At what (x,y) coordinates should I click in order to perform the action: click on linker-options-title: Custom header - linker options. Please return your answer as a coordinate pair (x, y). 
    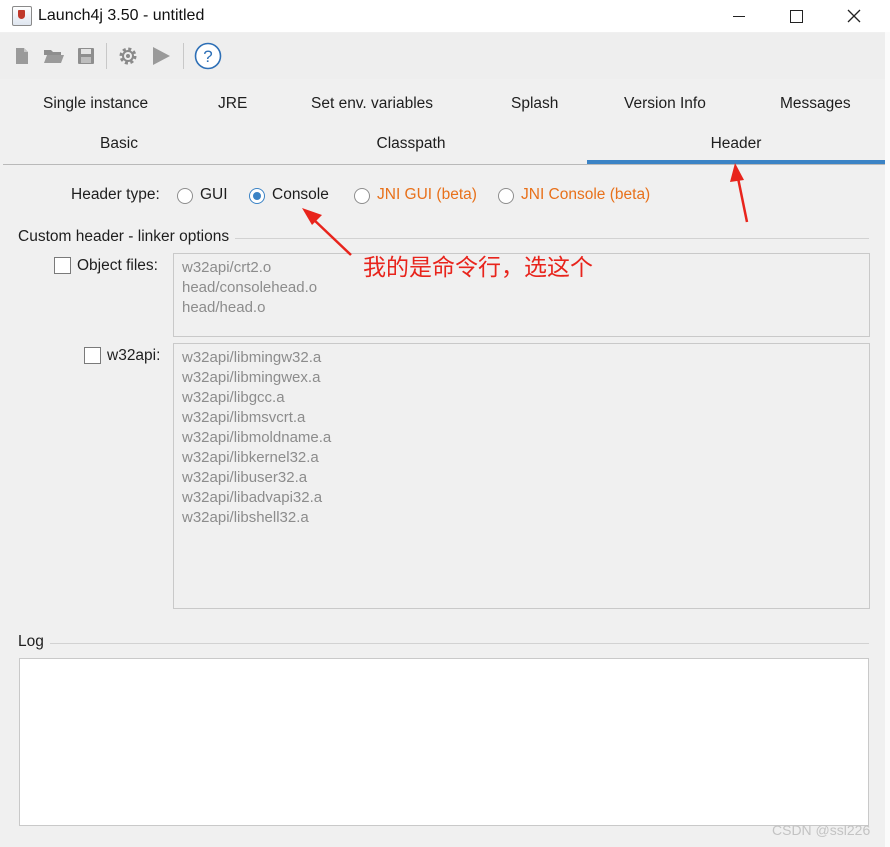
    Looking at the image, I should click on (127, 237).